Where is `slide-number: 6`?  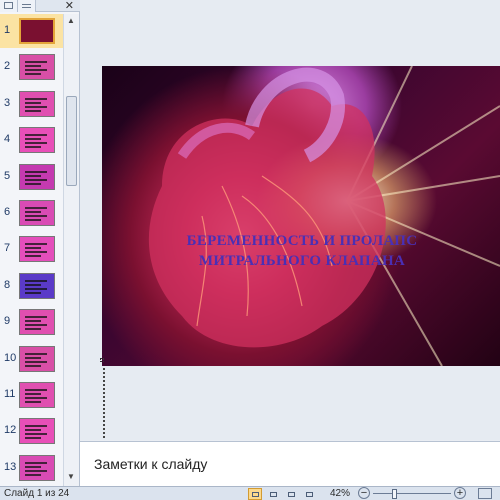
slide-number: 6 is located at coordinates (7, 212).